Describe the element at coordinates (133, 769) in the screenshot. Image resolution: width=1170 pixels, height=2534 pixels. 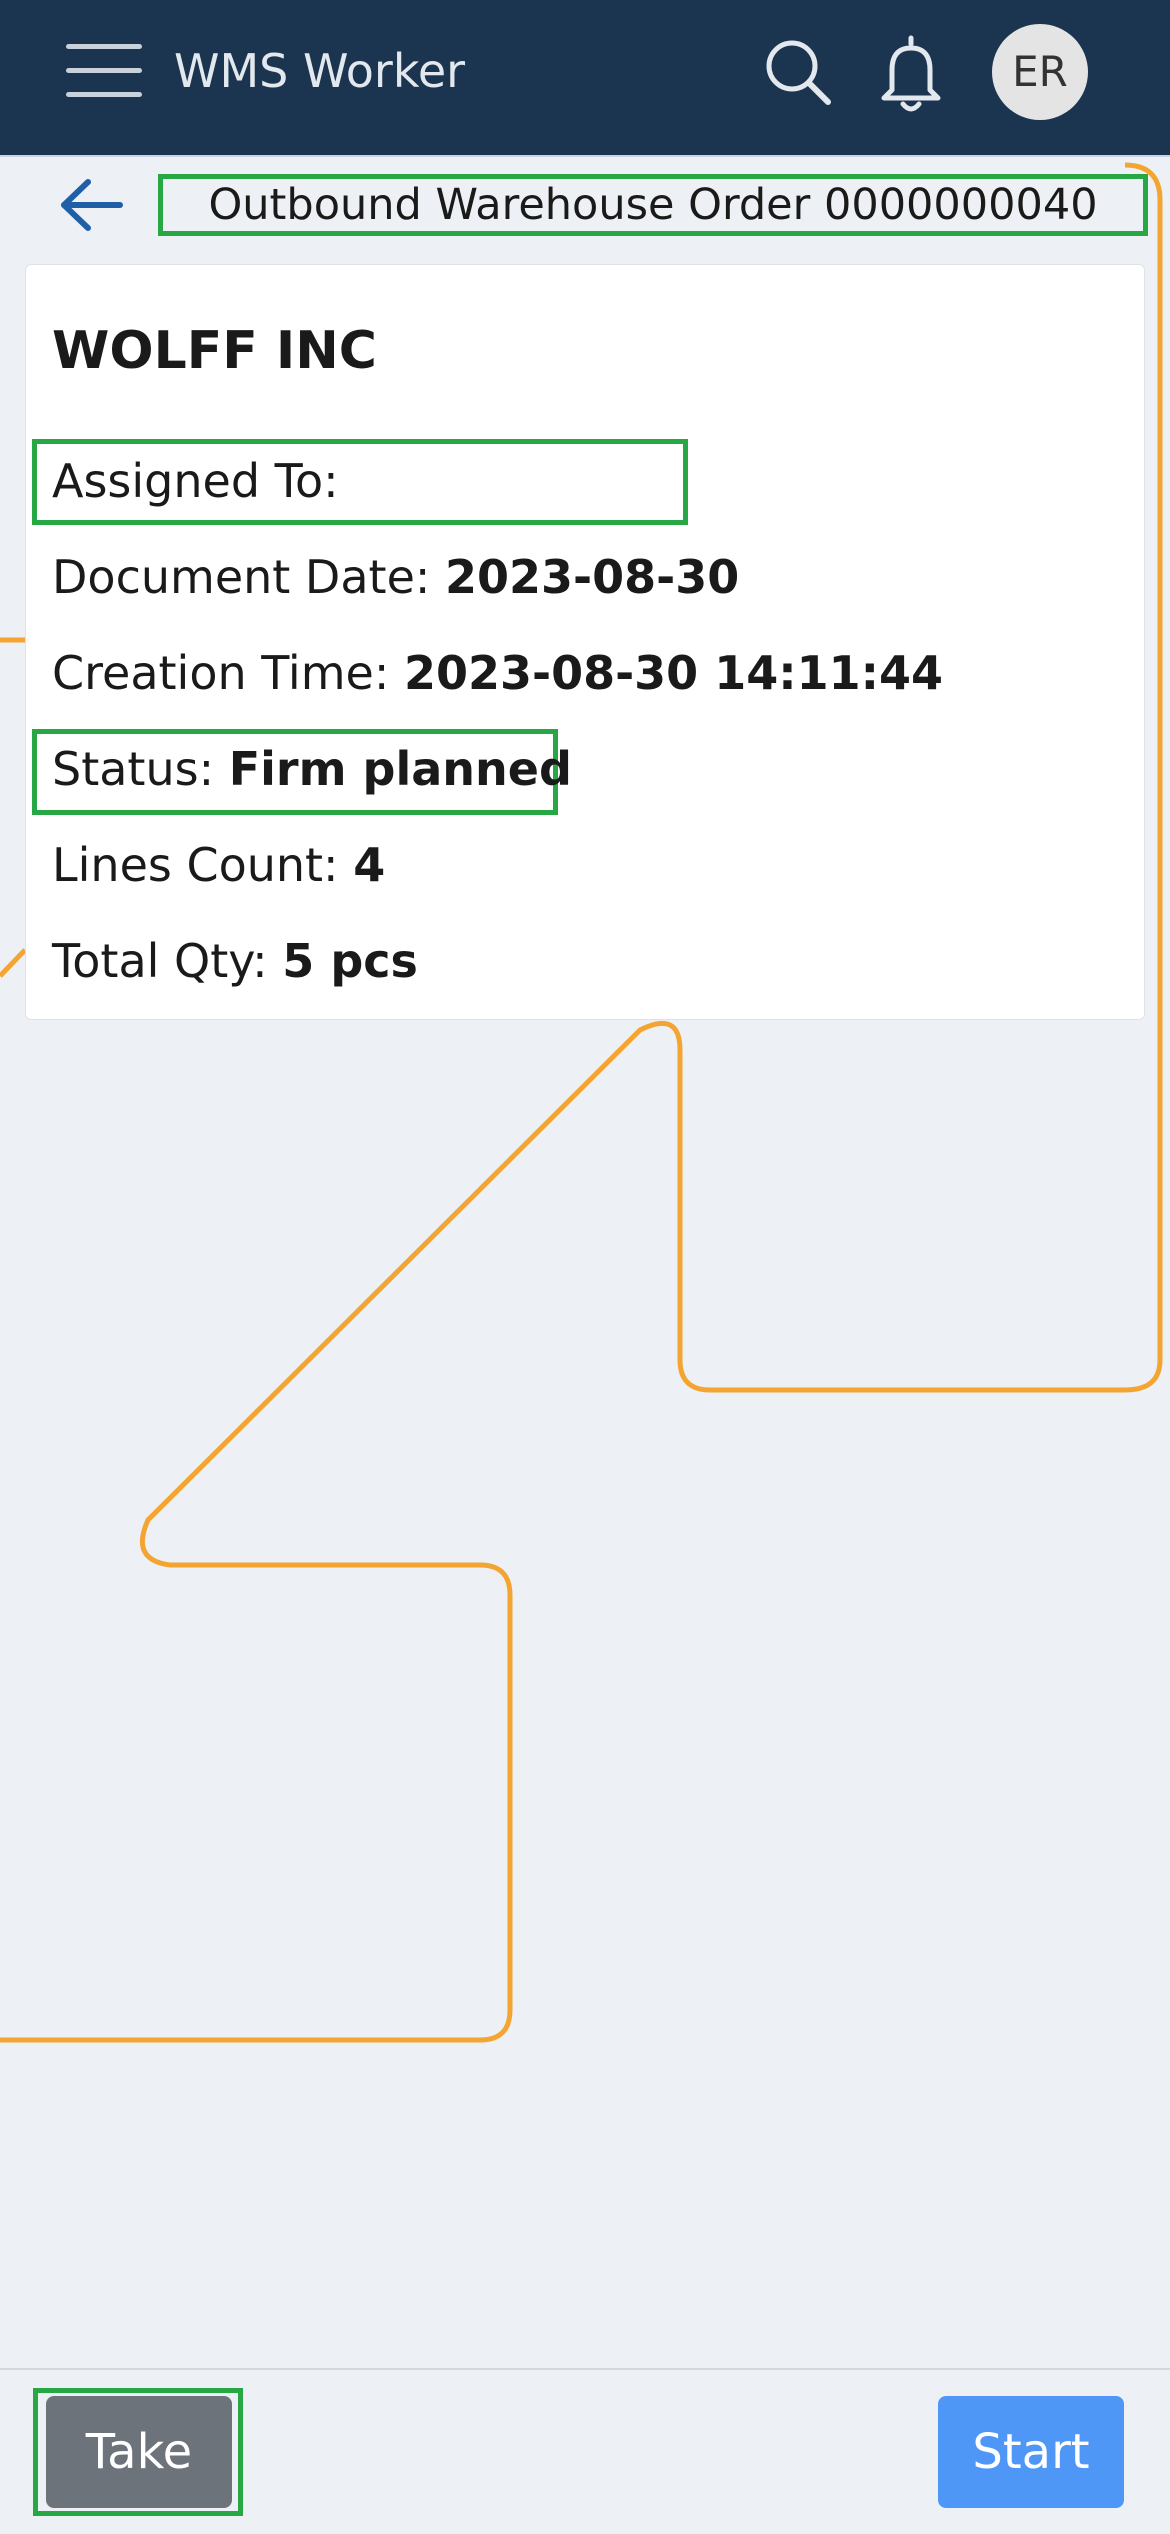
I see `status-label: Status:` at that location.